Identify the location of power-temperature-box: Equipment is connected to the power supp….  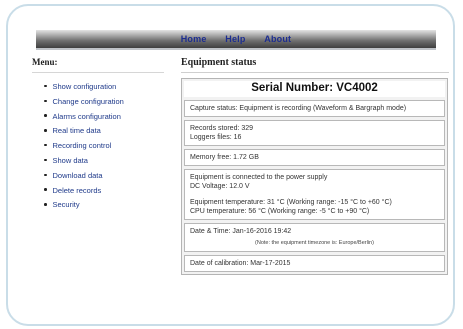
(314, 194).